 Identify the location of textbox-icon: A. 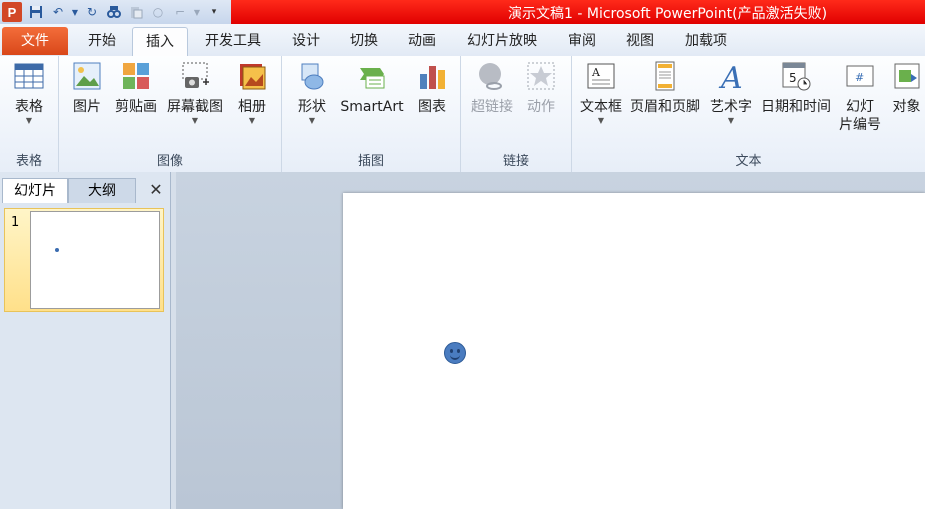
(601, 76).